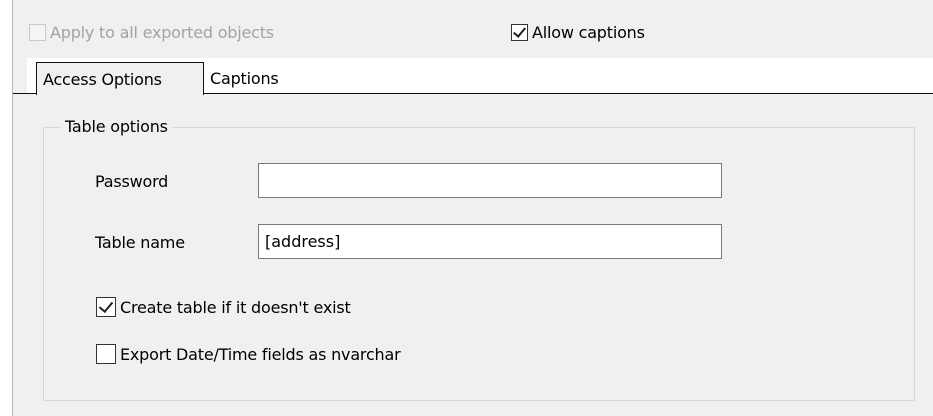 This screenshot has width=933, height=416. What do you see at coordinates (235, 307) in the screenshot?
I see `create-table-label: Create table if it doesn't exist` at bounding box center [235, 307].